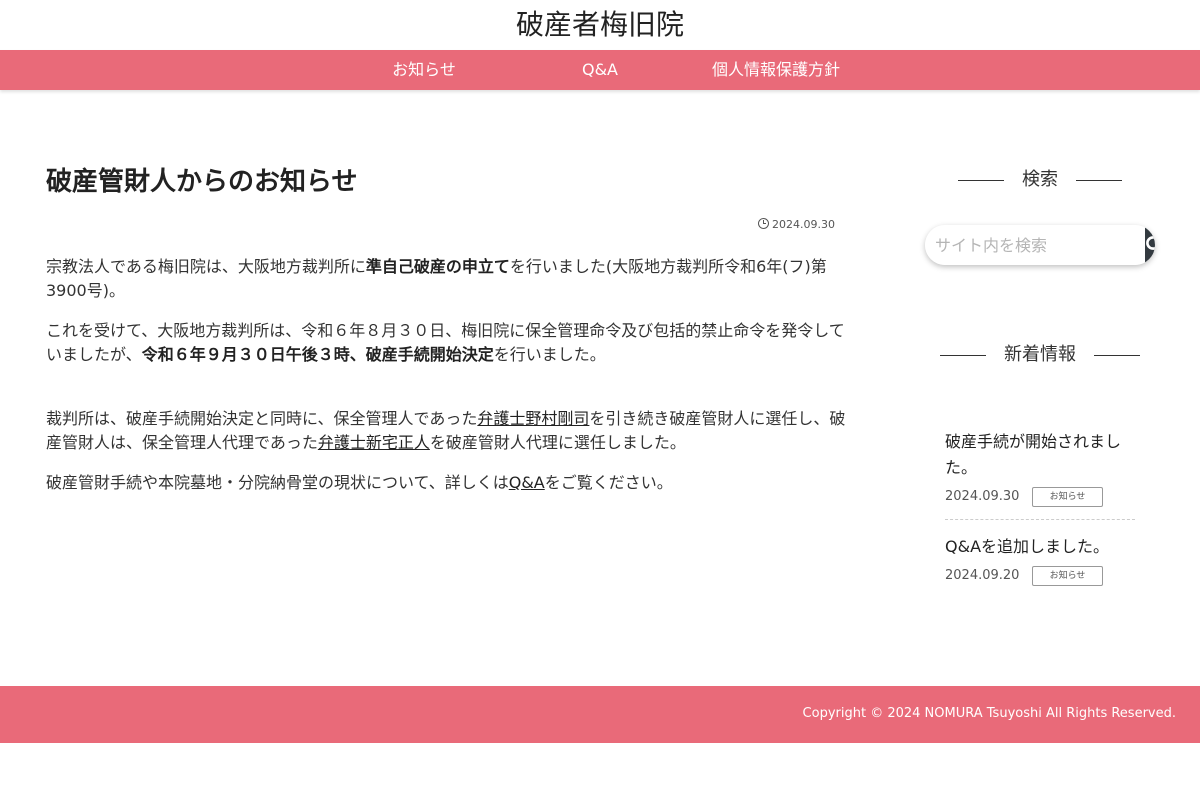 The image size is (1200, 800). I want to click on paragraph-qa: 破産管財手続や本院墓地・分院納骨堂の現状について、詳しくはQ&Aをご覧ください。, so click(446, 483).